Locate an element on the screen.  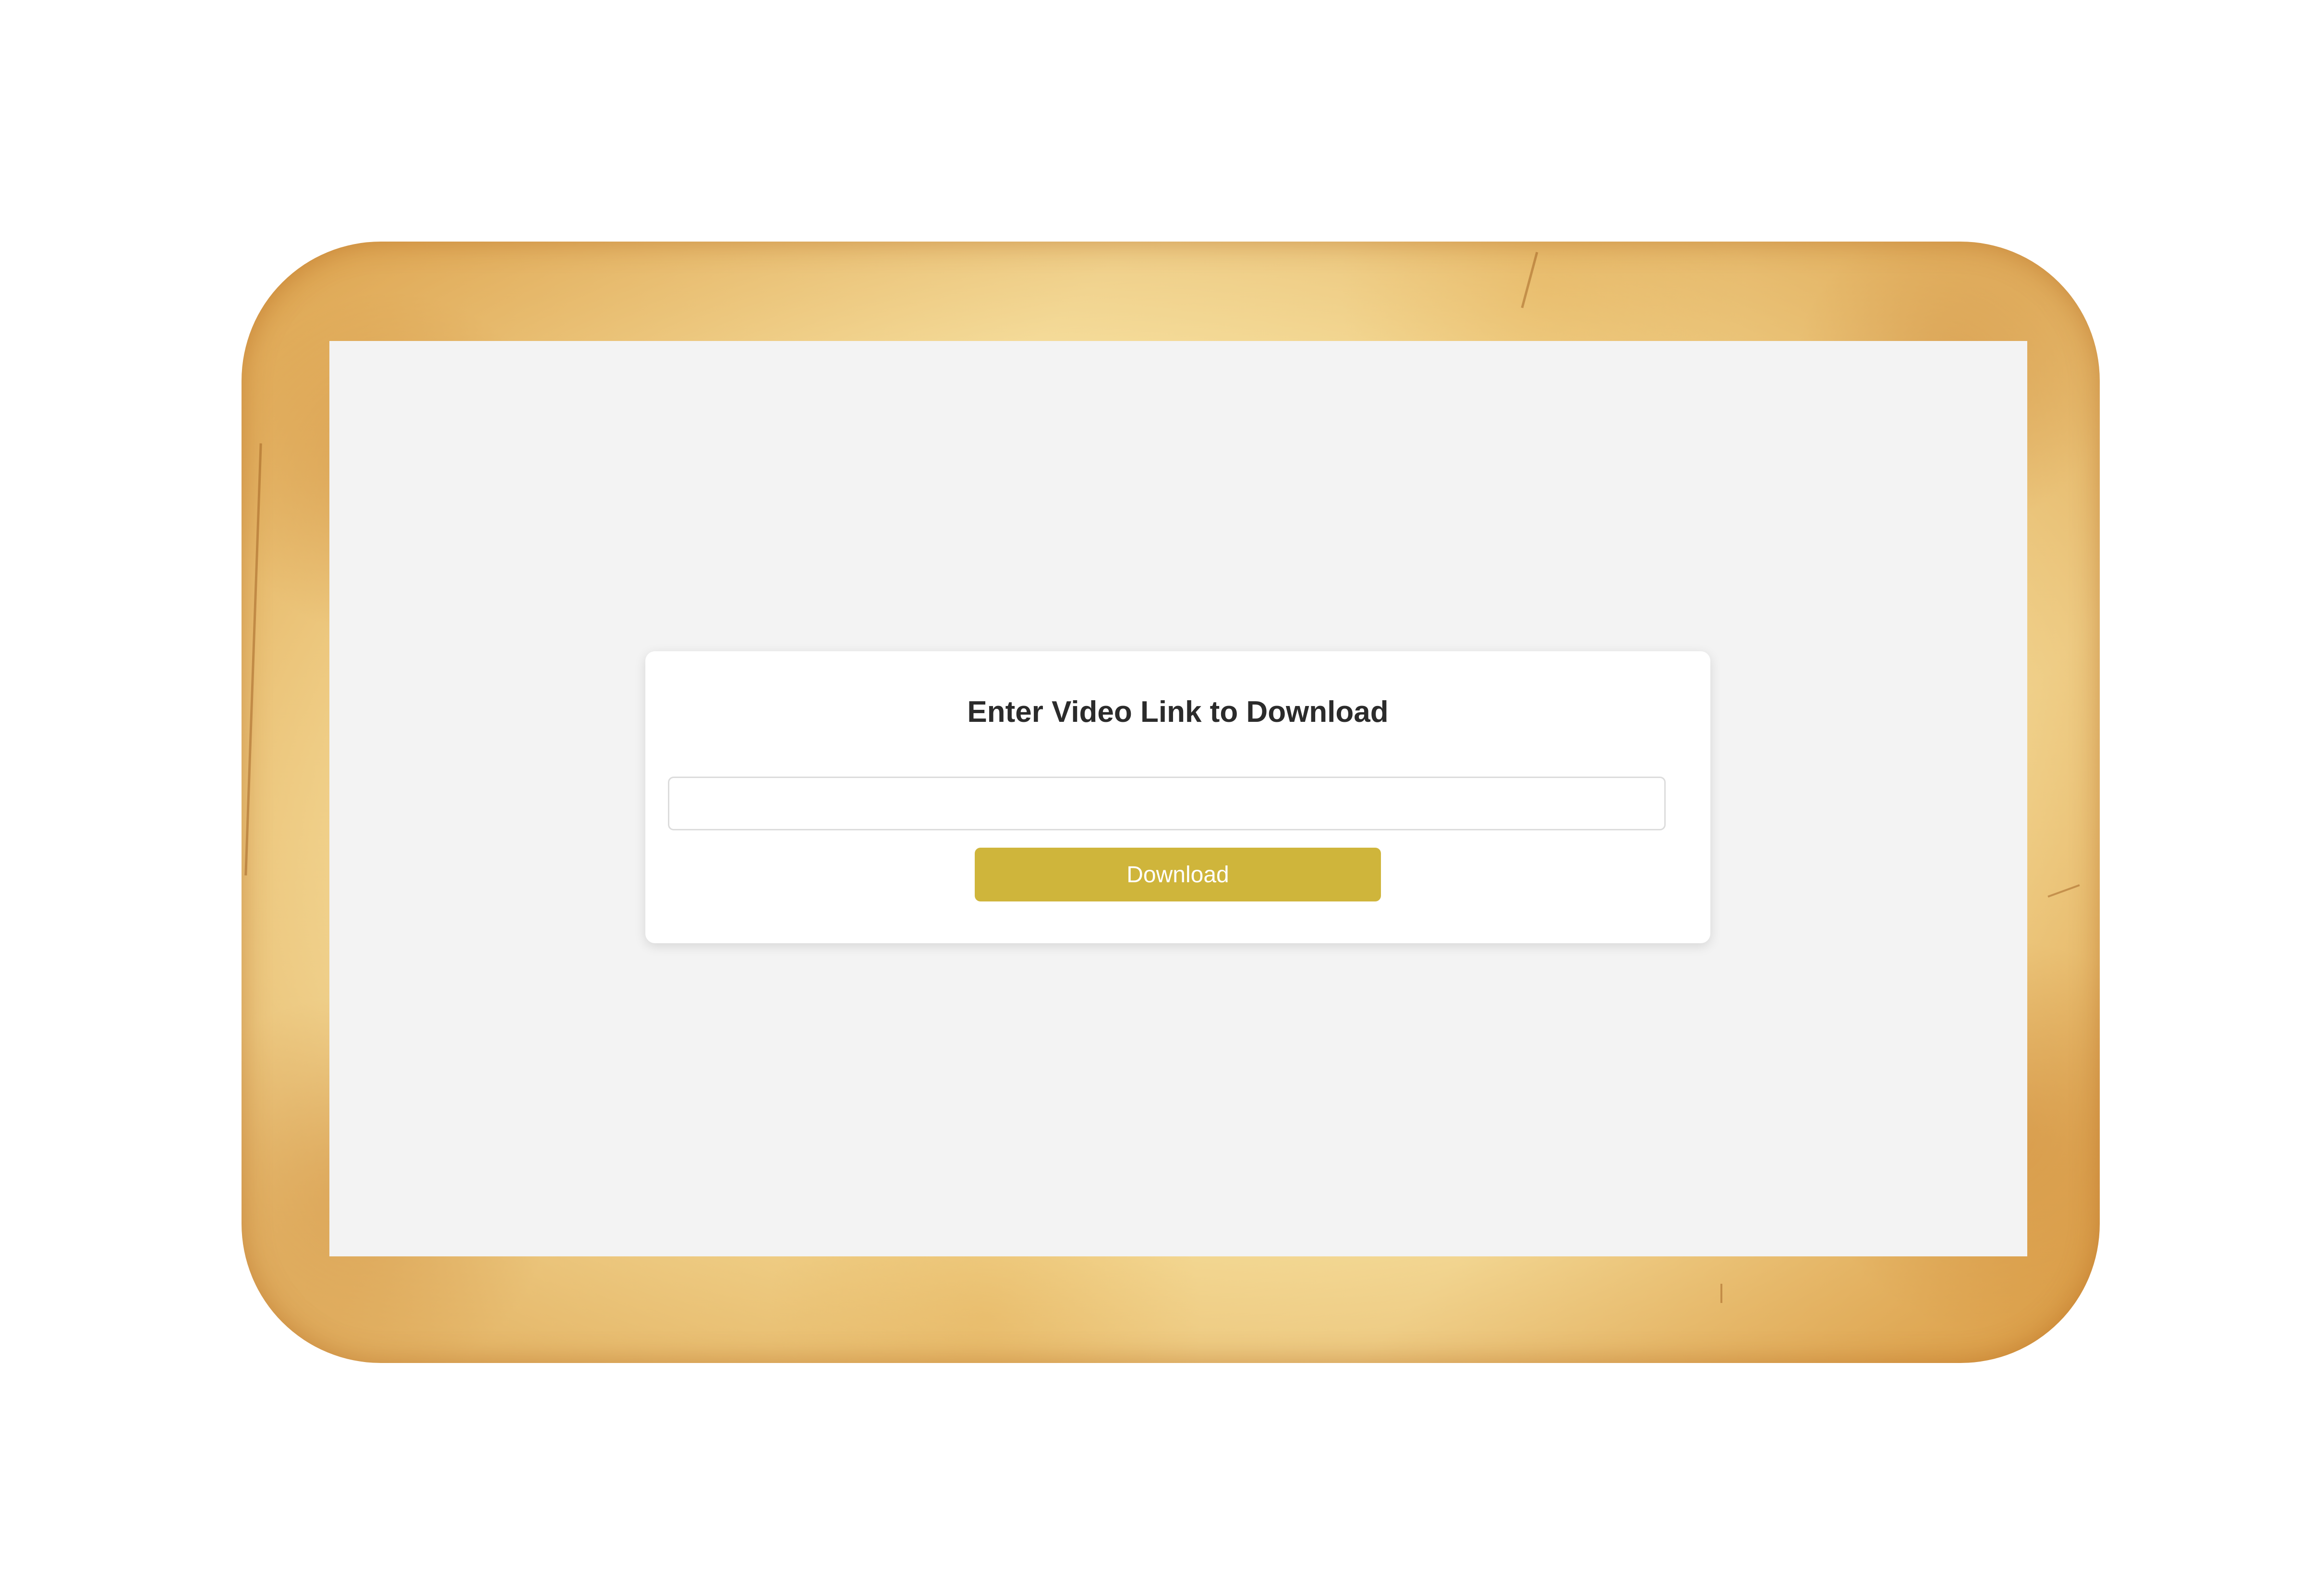
download-form-card: Enter Video Link to Download Download is located at coordinates (1177, 797).